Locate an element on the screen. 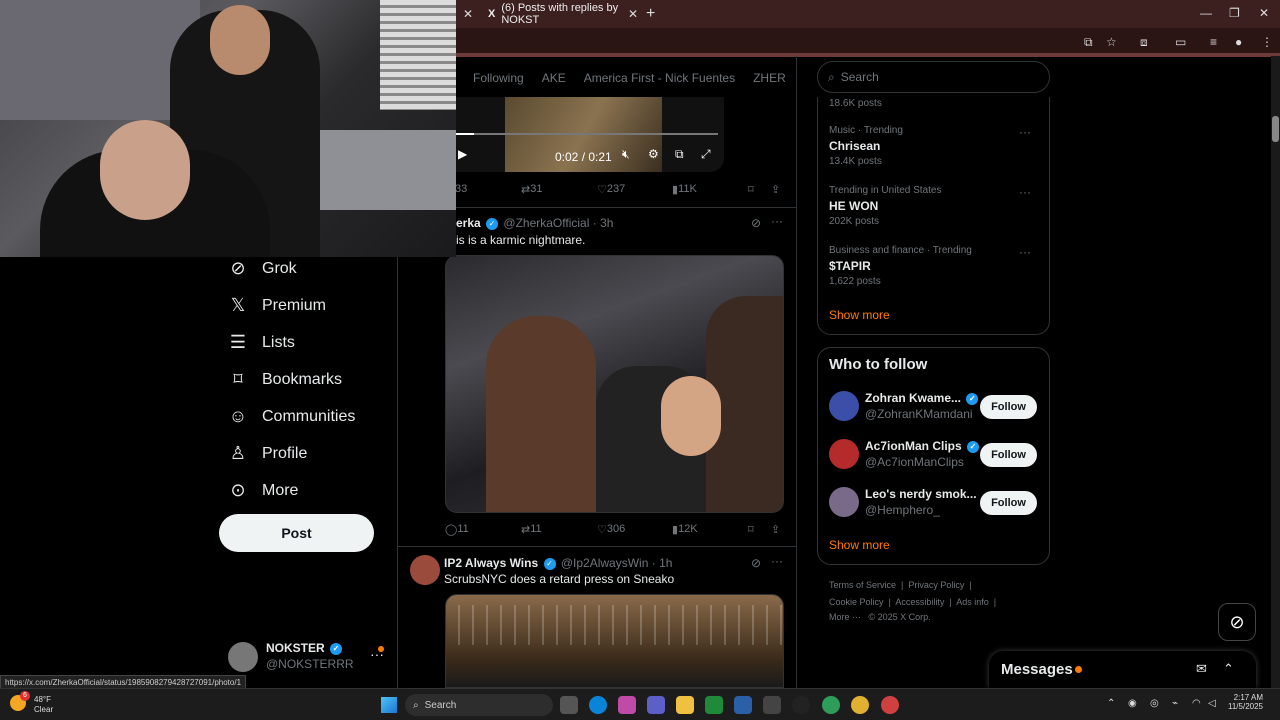 The height and width of the screenshot is (720, 1280). tray-app-icon: ⌁ is located at coordinates (1175, 703).